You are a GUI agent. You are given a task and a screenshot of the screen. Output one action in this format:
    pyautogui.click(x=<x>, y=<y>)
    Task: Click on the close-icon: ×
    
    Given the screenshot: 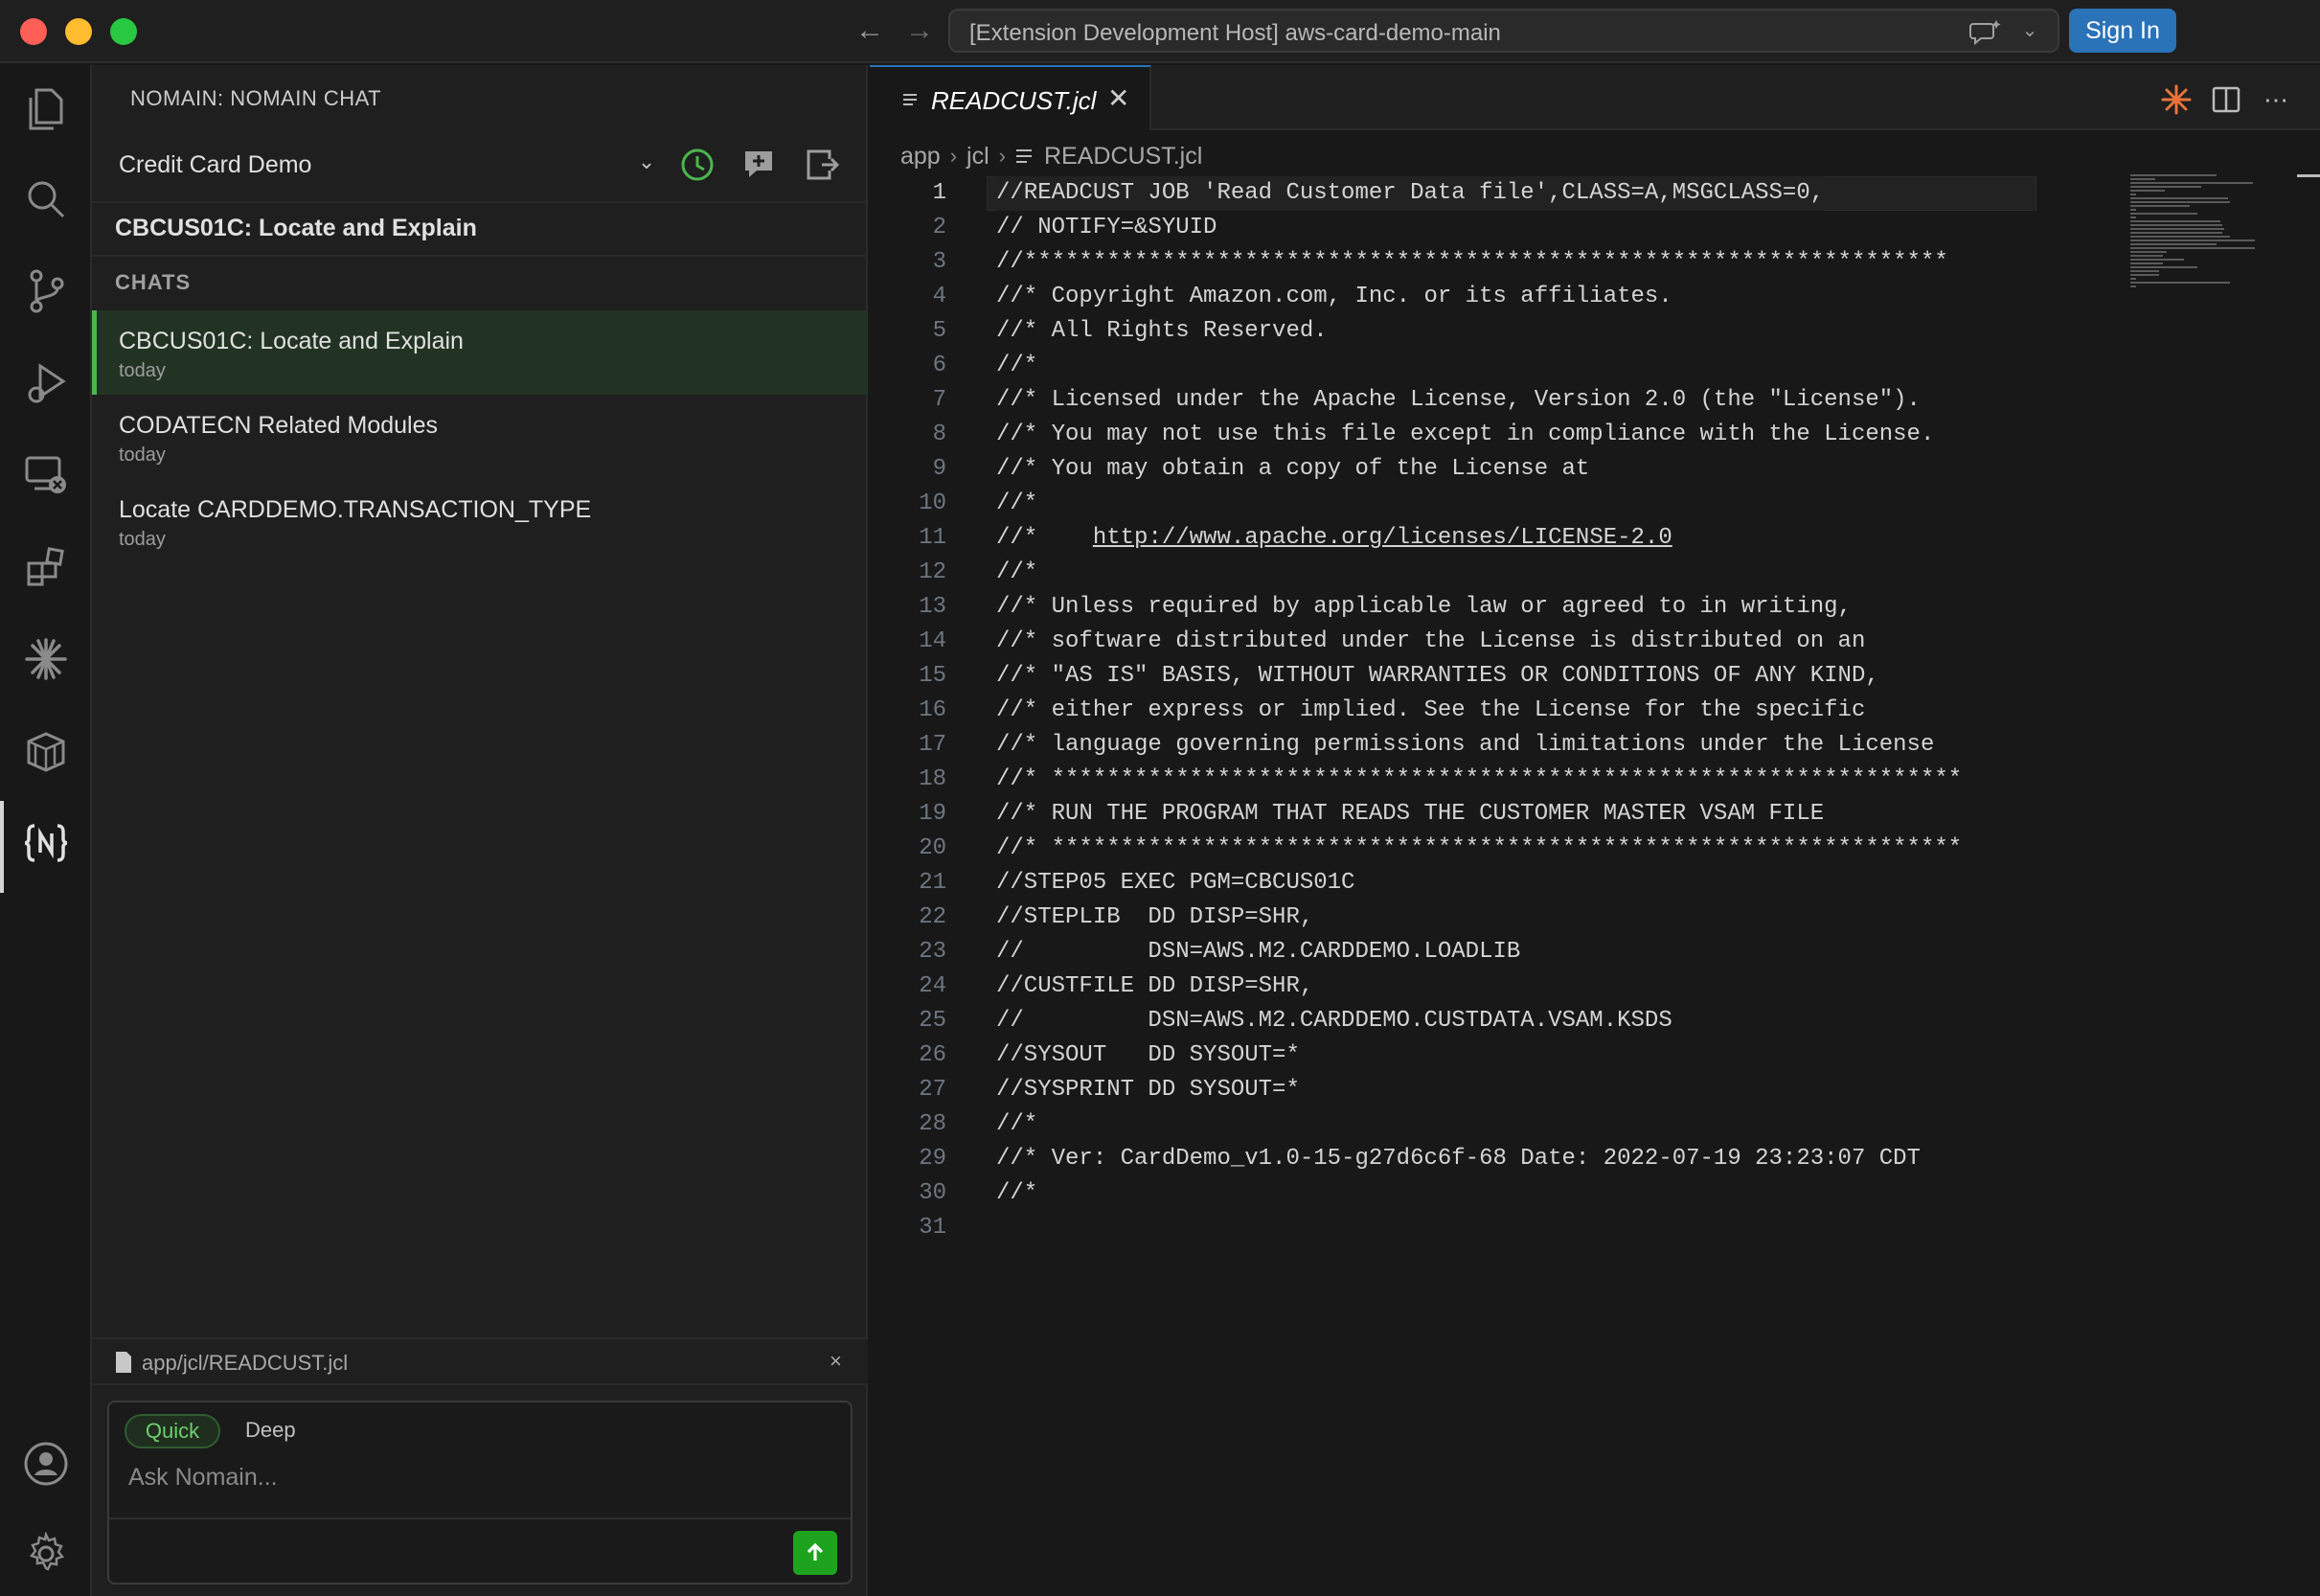 What is the action you would take?
    pyautogui.click(x=836, y=1361)
    